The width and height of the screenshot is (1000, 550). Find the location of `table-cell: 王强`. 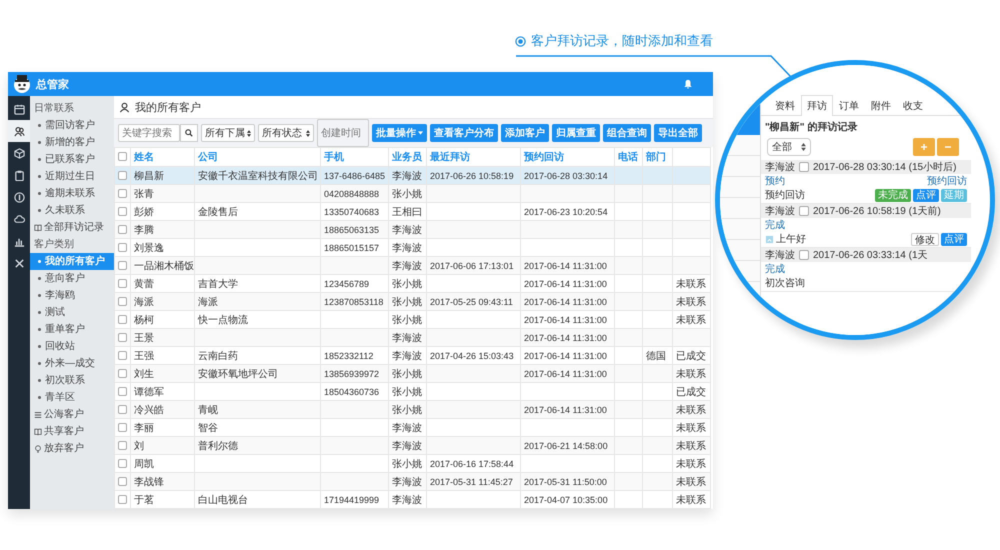

table-cell: 王强 is located at coordinates (144, 356).